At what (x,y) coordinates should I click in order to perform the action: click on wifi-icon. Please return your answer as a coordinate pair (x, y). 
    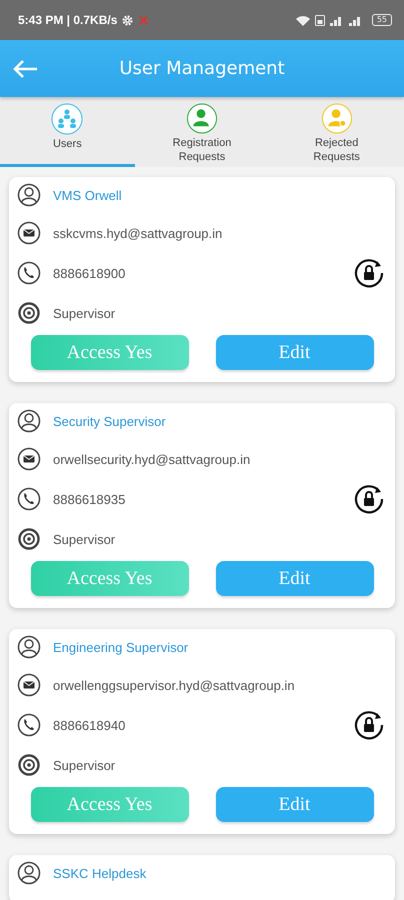
    Looking at the image, I should click on (303, 20).